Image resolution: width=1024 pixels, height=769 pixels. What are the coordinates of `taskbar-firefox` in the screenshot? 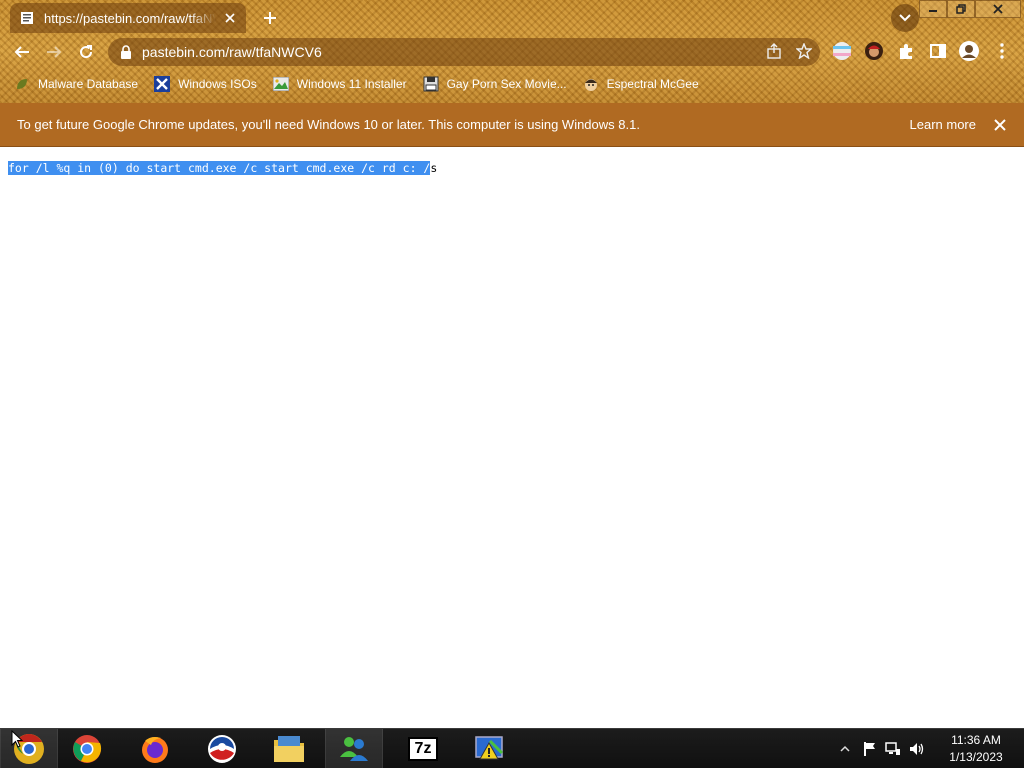 It's located at (155, 749).